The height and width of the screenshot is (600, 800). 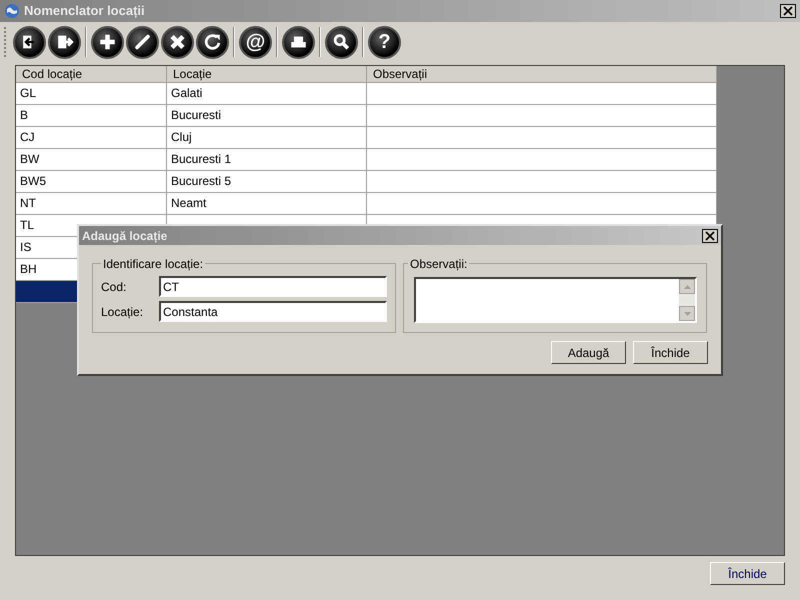 What do you see at coordinates (588, 352) in the screenshot?
I see `dialog-button: Adaugă` at bounding box center [588, 352].